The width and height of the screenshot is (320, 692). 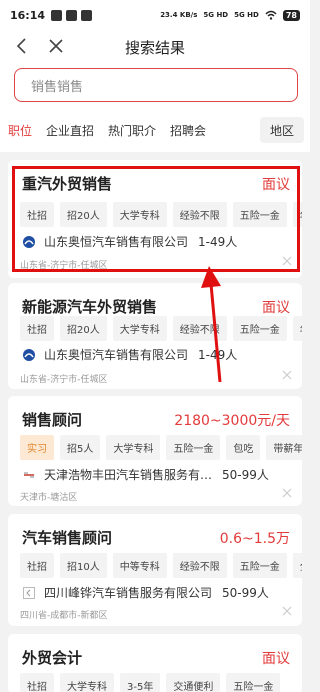 I want to click on job-title: 销售顾问, so click(x=52, y=420).